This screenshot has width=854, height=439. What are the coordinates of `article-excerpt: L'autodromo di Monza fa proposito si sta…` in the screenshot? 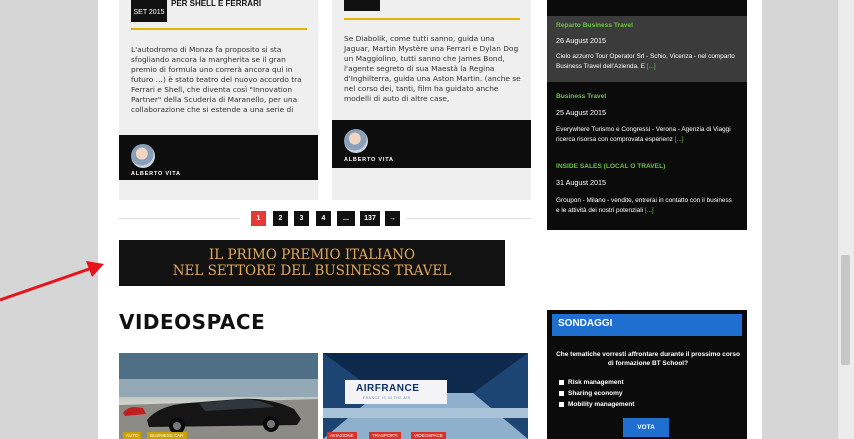 It's located at (216, 79).